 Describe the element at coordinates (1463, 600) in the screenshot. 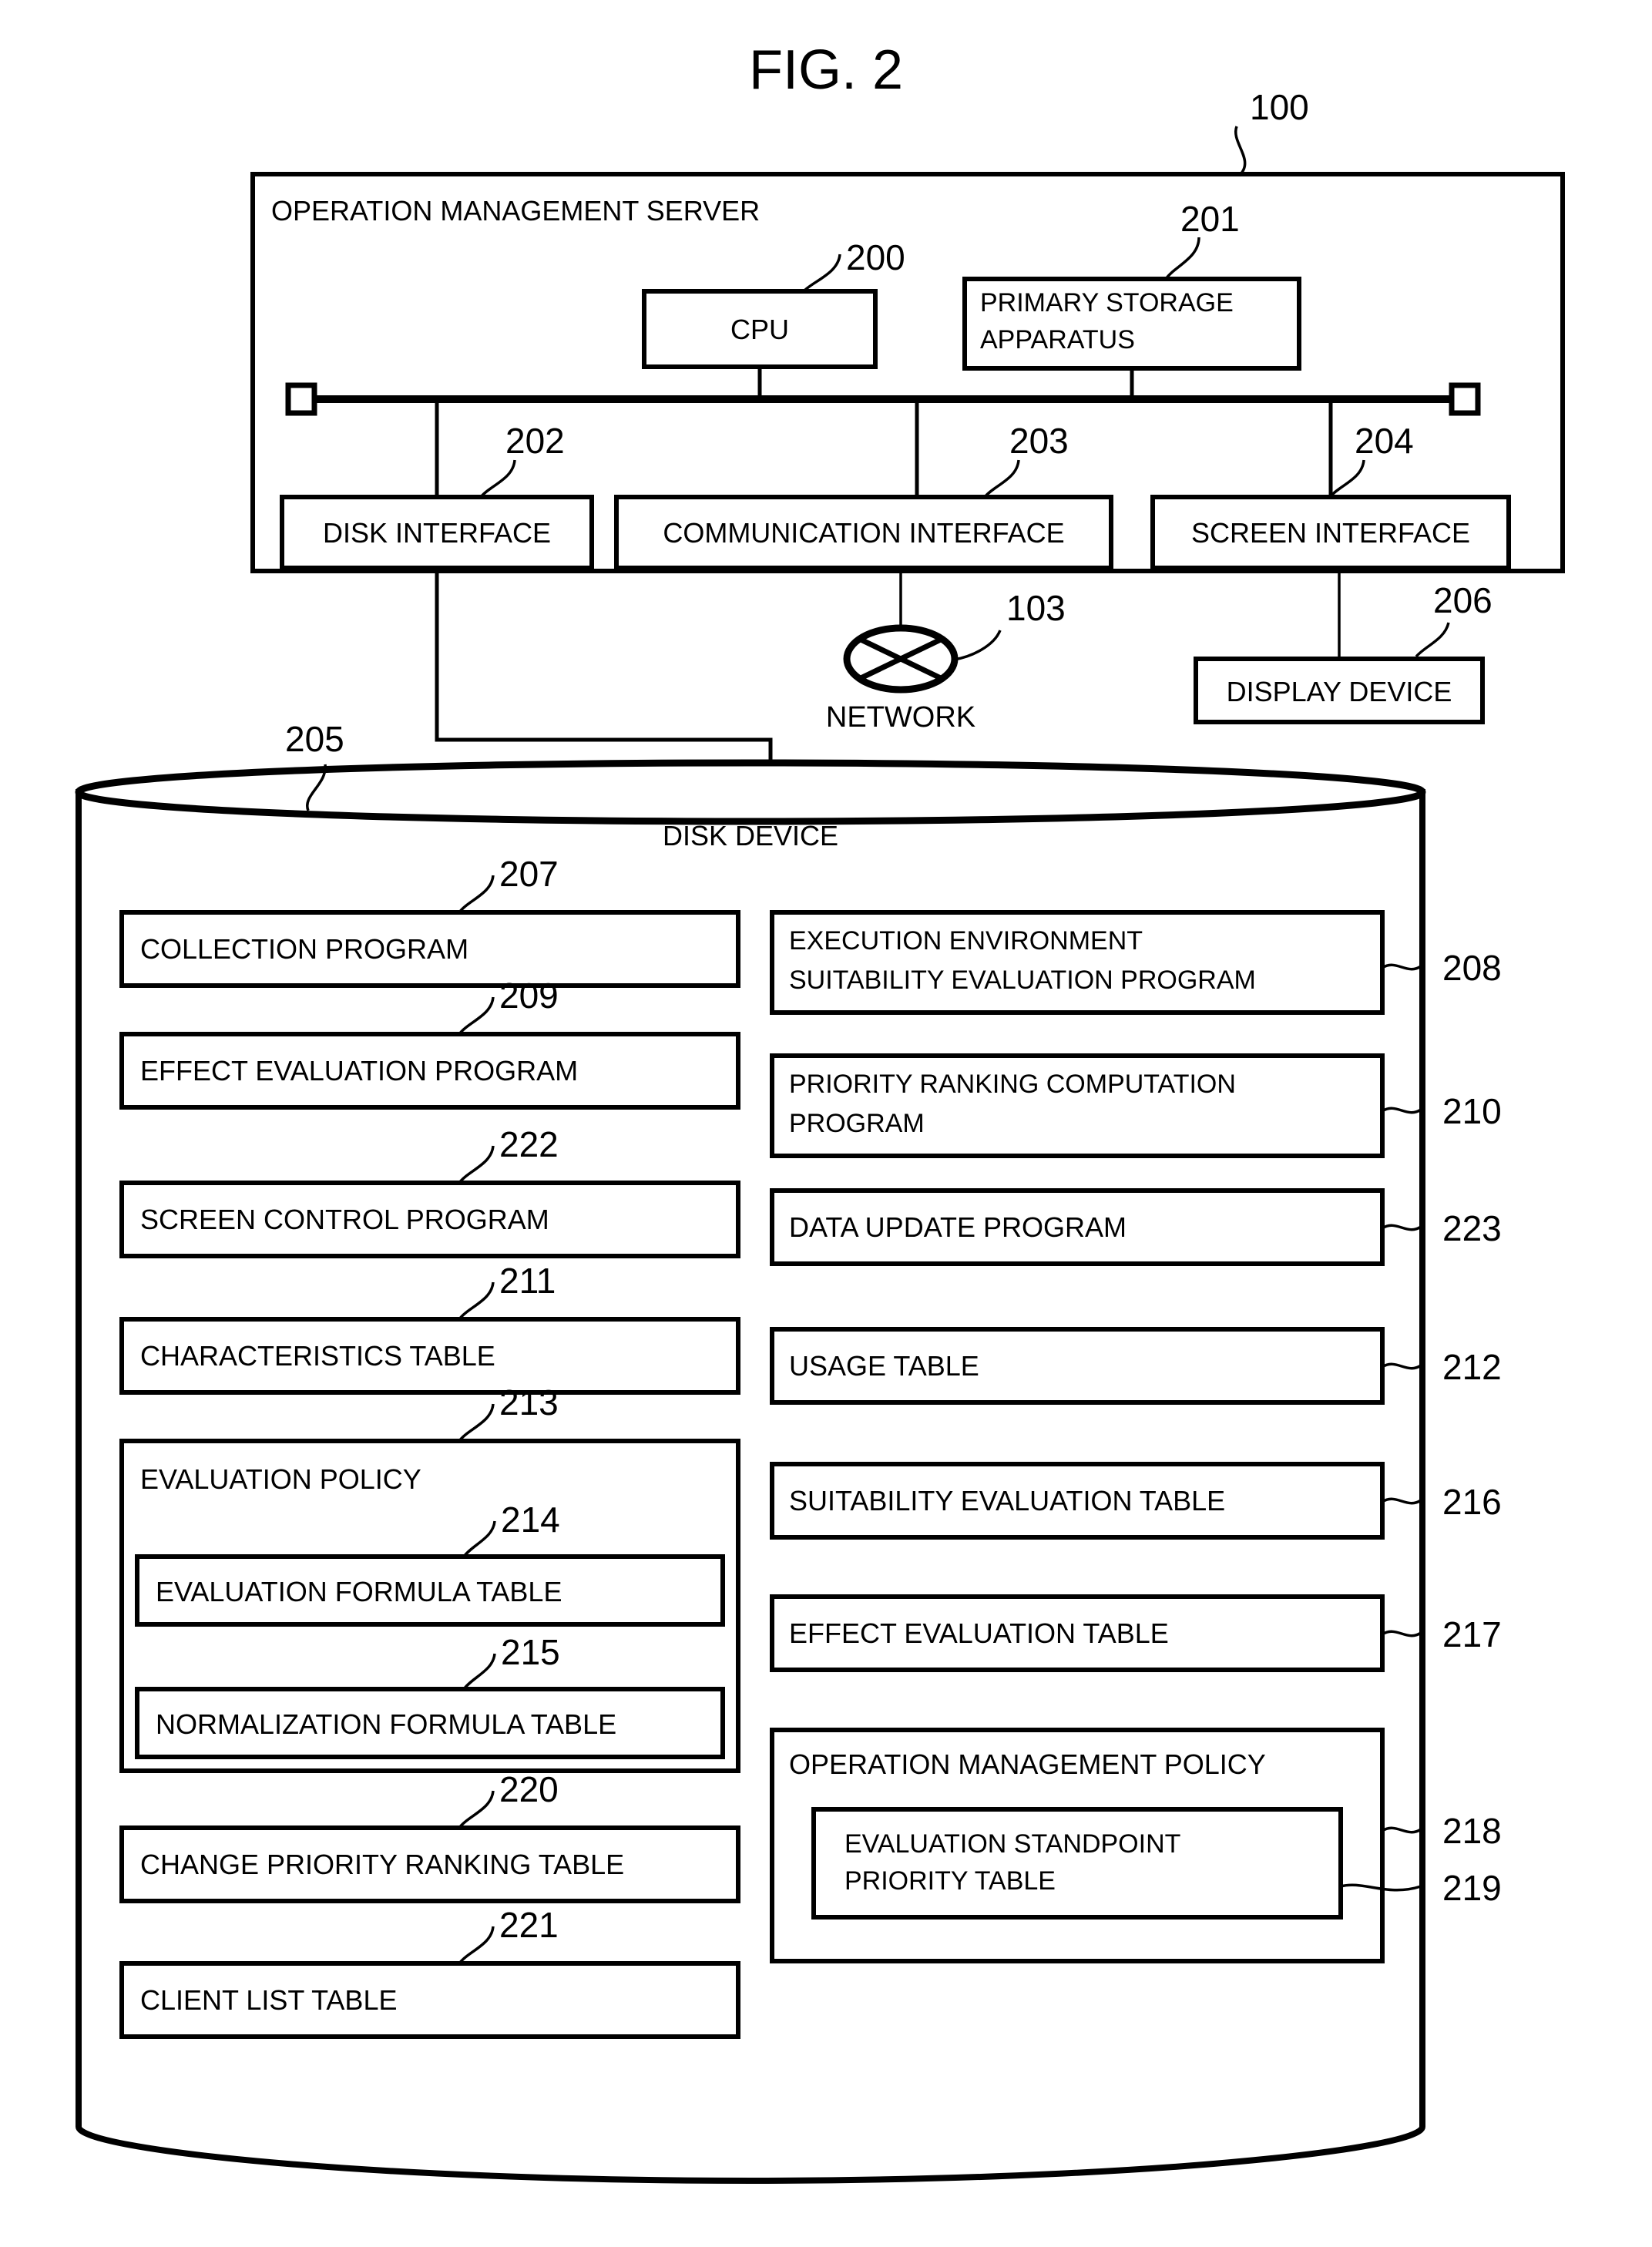

I see `ref-number-206: 206` at that location.